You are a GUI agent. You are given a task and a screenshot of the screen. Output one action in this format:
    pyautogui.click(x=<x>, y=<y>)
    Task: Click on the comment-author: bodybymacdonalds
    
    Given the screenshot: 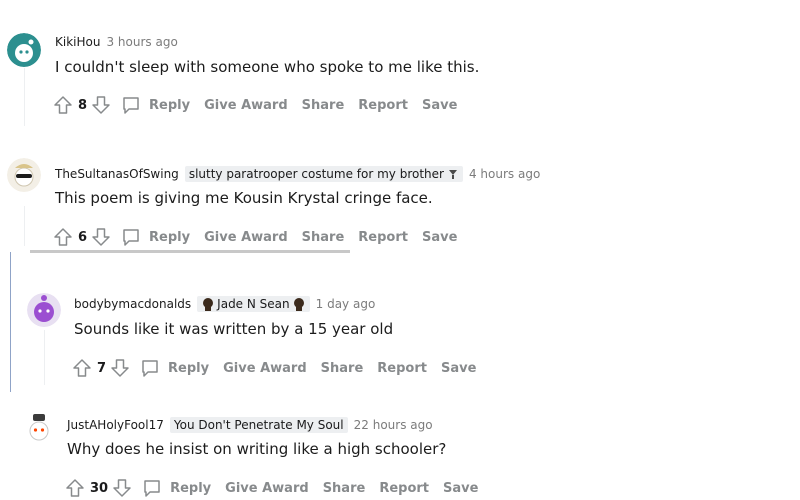 What is the action you would take?
    pyautogui.click(x=132, y=304)
    